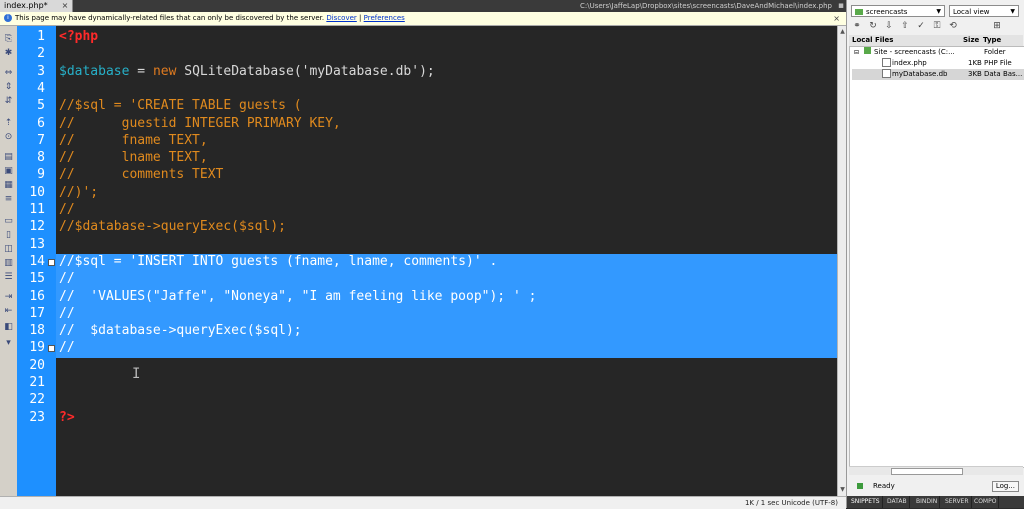 This screenshot has height=509, width=1024. Describe the element at coordinates (8, 171) in the screenshot. I see `highlight-invalid-code-icon: ▣` at that location.